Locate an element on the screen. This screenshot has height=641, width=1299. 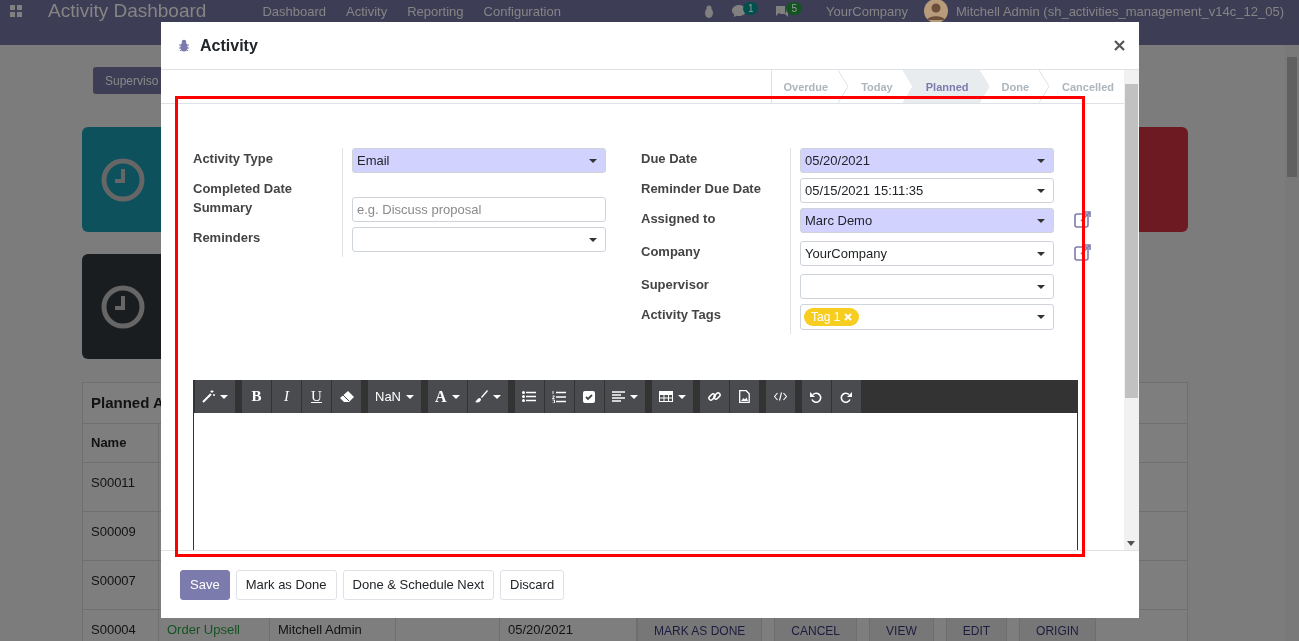
image-icon is located at coordinates (744, 396).